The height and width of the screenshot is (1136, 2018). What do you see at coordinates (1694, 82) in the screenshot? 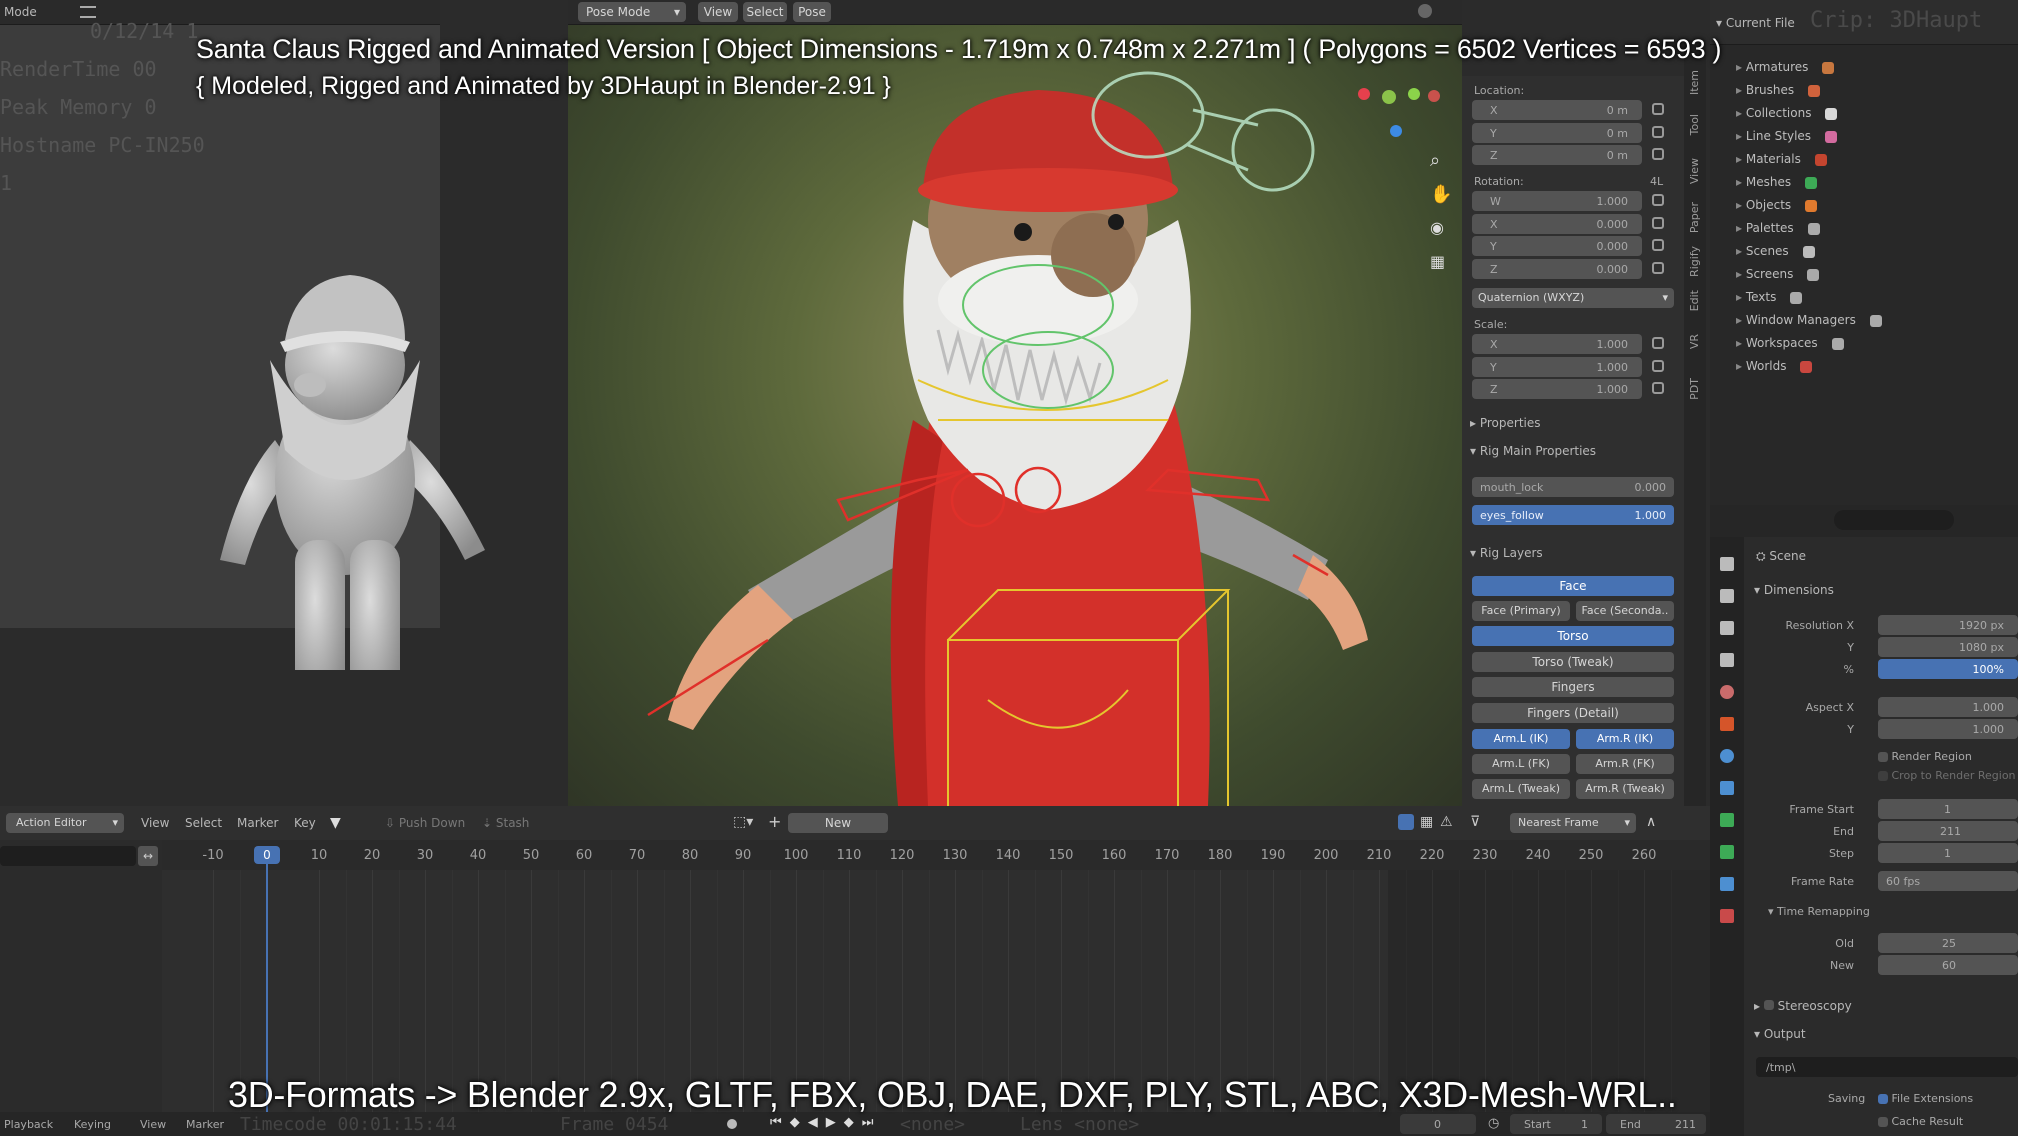
I see `sidebar-tab-item: Item` at bounding box center [1694, 82].